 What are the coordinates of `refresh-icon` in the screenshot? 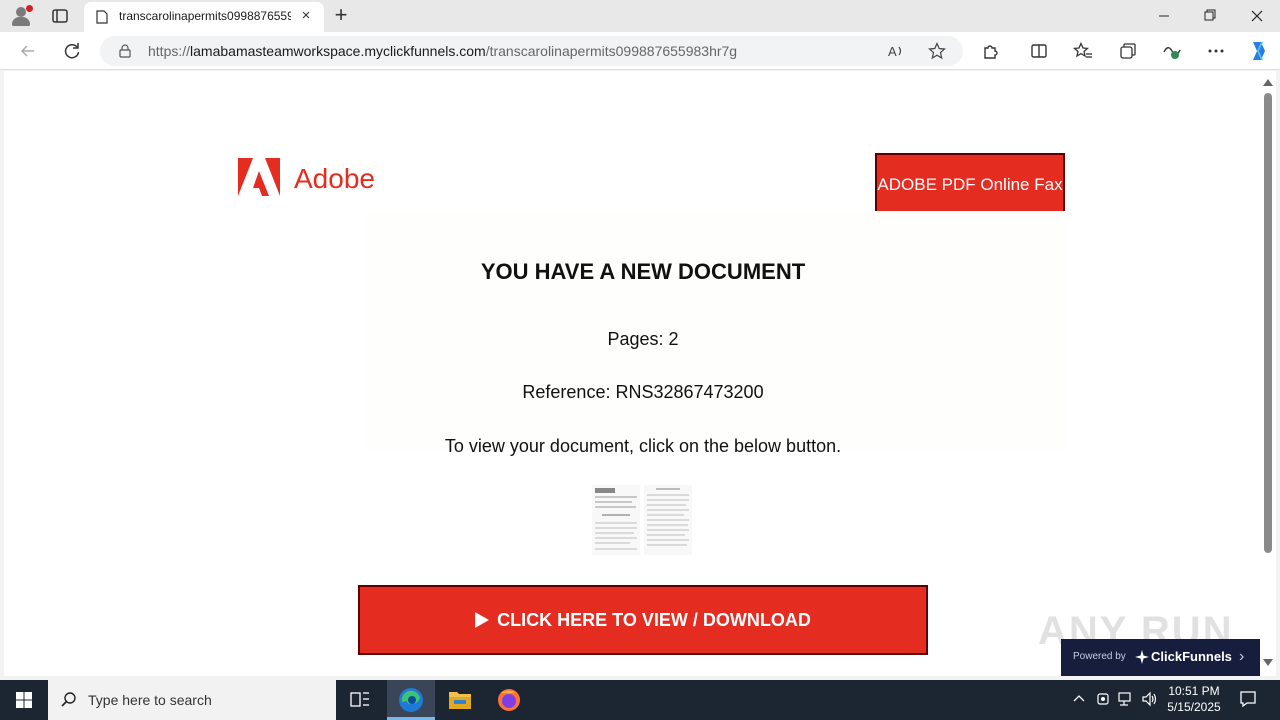 It's located at (72, 51).